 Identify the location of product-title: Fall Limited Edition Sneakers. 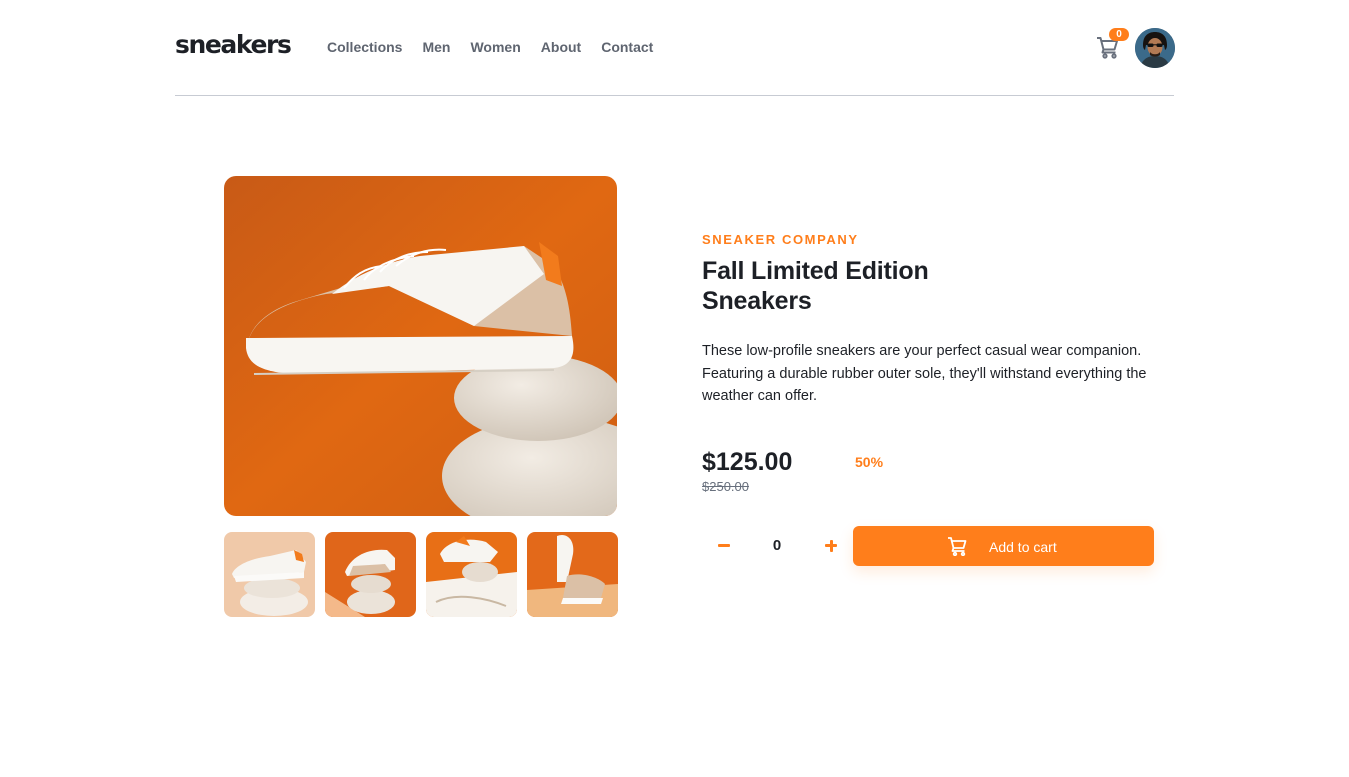
(815, 286).